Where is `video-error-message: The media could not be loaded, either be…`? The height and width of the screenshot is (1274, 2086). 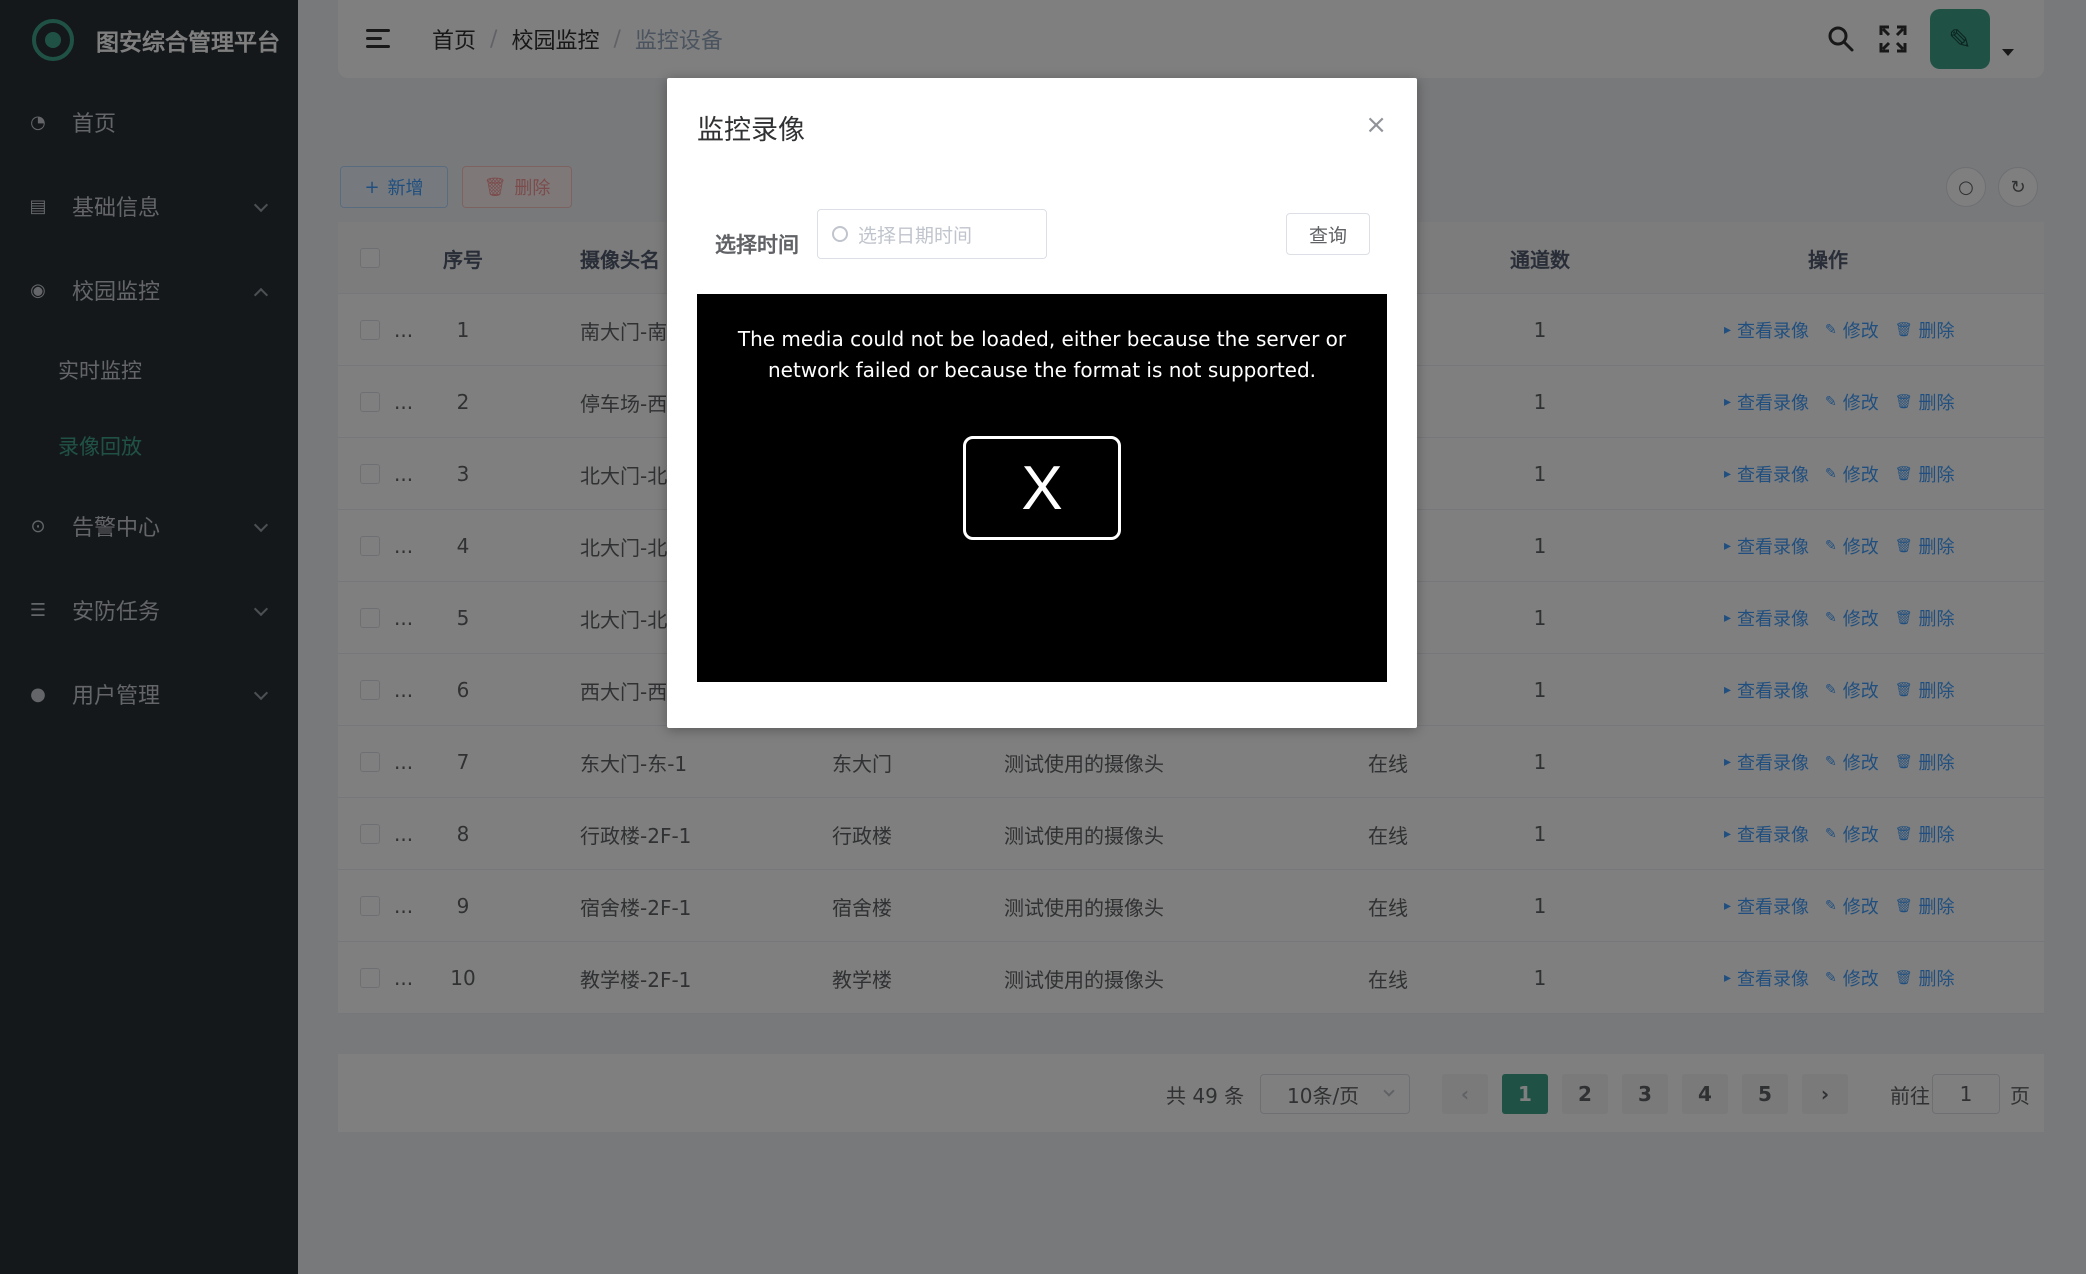 video-error-message: The media could not be loaded, either be… is located at coordinates (1042, 354).